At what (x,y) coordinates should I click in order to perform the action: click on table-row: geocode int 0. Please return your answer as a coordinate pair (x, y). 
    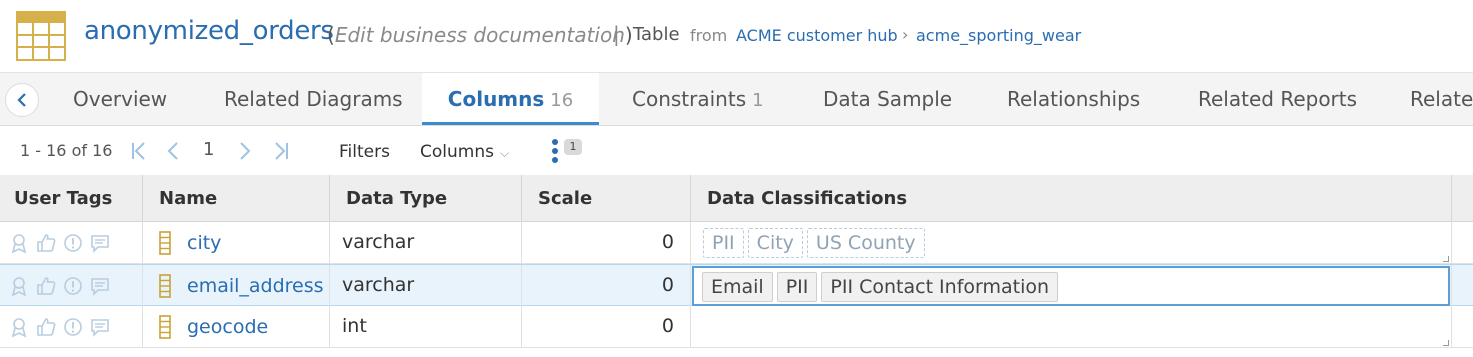
    Looking at the image, I should click on (736, 327).